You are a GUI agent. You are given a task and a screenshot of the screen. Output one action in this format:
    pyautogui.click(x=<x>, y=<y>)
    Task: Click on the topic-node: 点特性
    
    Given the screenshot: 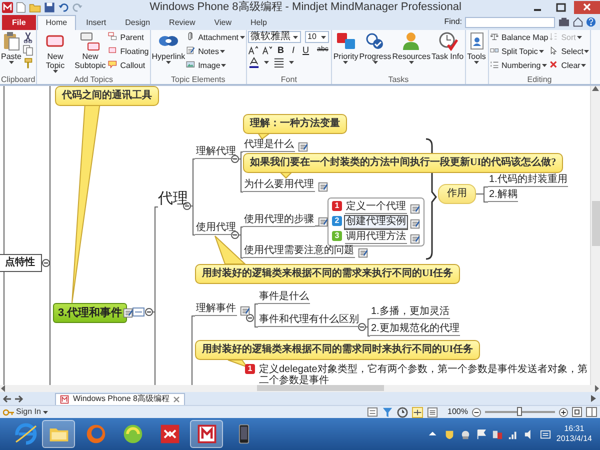 What is the action you would take?
    pyautogui.click(x=21, y=263)
    